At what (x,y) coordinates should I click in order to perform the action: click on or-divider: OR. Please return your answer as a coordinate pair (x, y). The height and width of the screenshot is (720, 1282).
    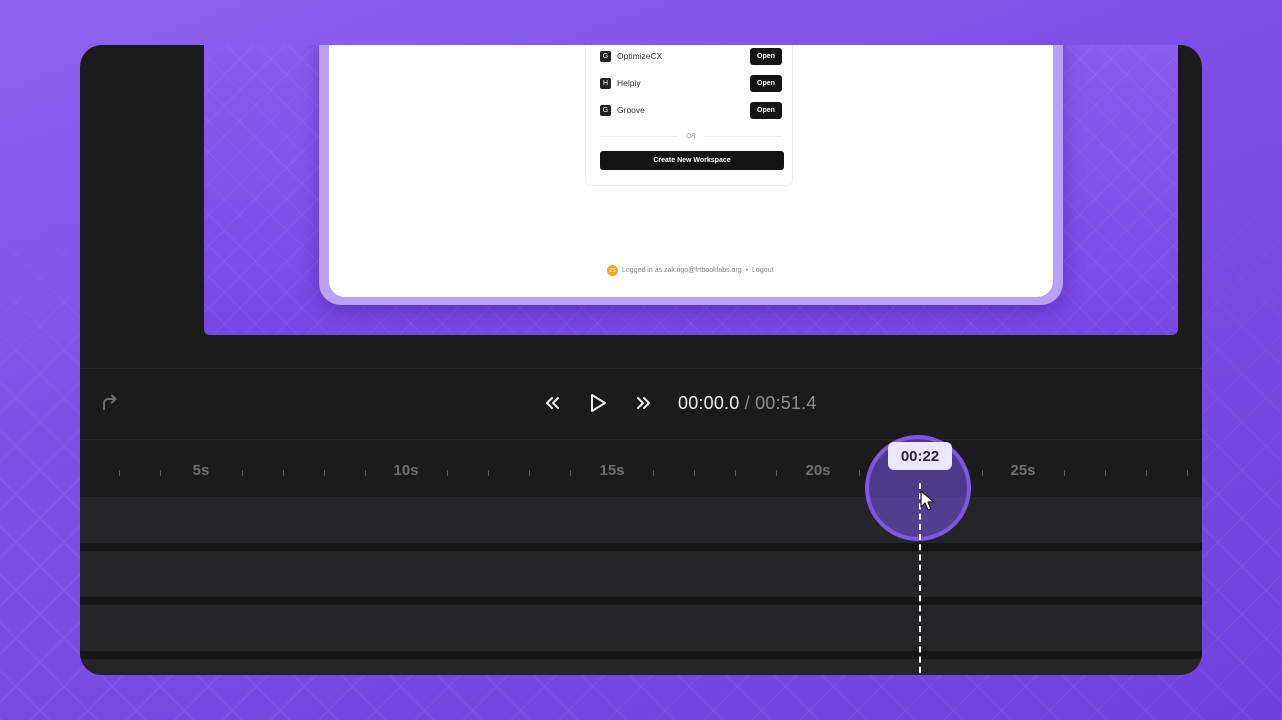
    Looking at the image, I should click on (691, 136).